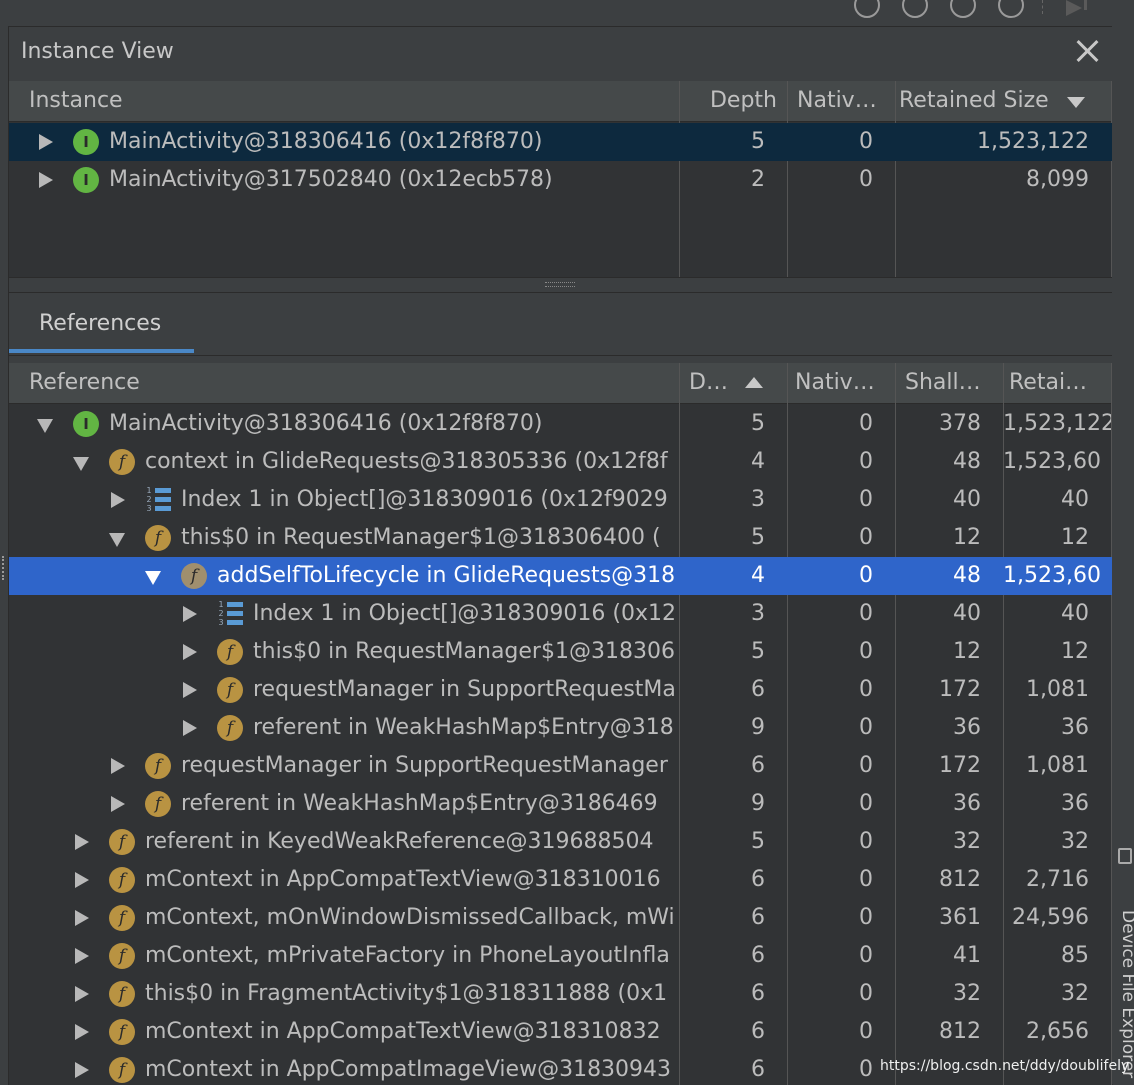 Image resolution: width=1134 pixels, height=1085 pixels. I want to click on panel-title: Instance View, so click(97, 51).